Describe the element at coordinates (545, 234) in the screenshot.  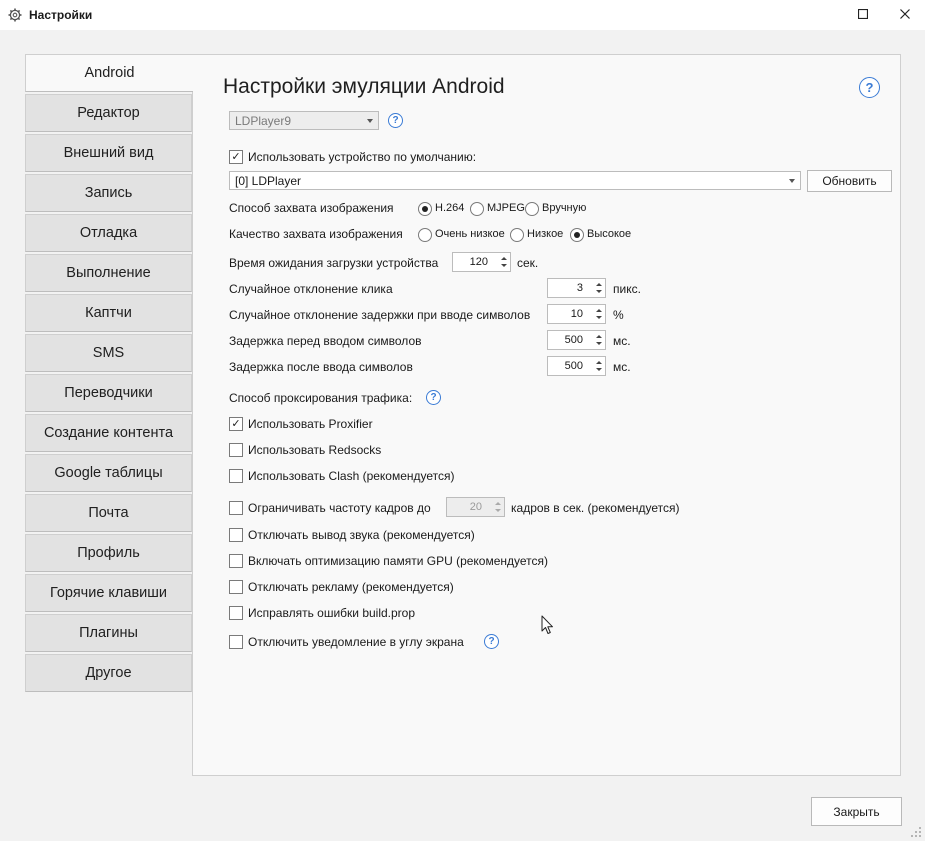
I see `quality-low-label: Низкое` at that location.